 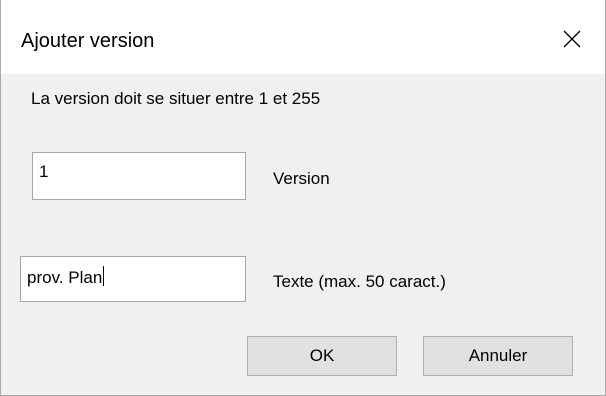 What do you see at coordinates (44, 171) in the screenshot?
I see `version-input-value: 1` at bounding box center [44, 171].